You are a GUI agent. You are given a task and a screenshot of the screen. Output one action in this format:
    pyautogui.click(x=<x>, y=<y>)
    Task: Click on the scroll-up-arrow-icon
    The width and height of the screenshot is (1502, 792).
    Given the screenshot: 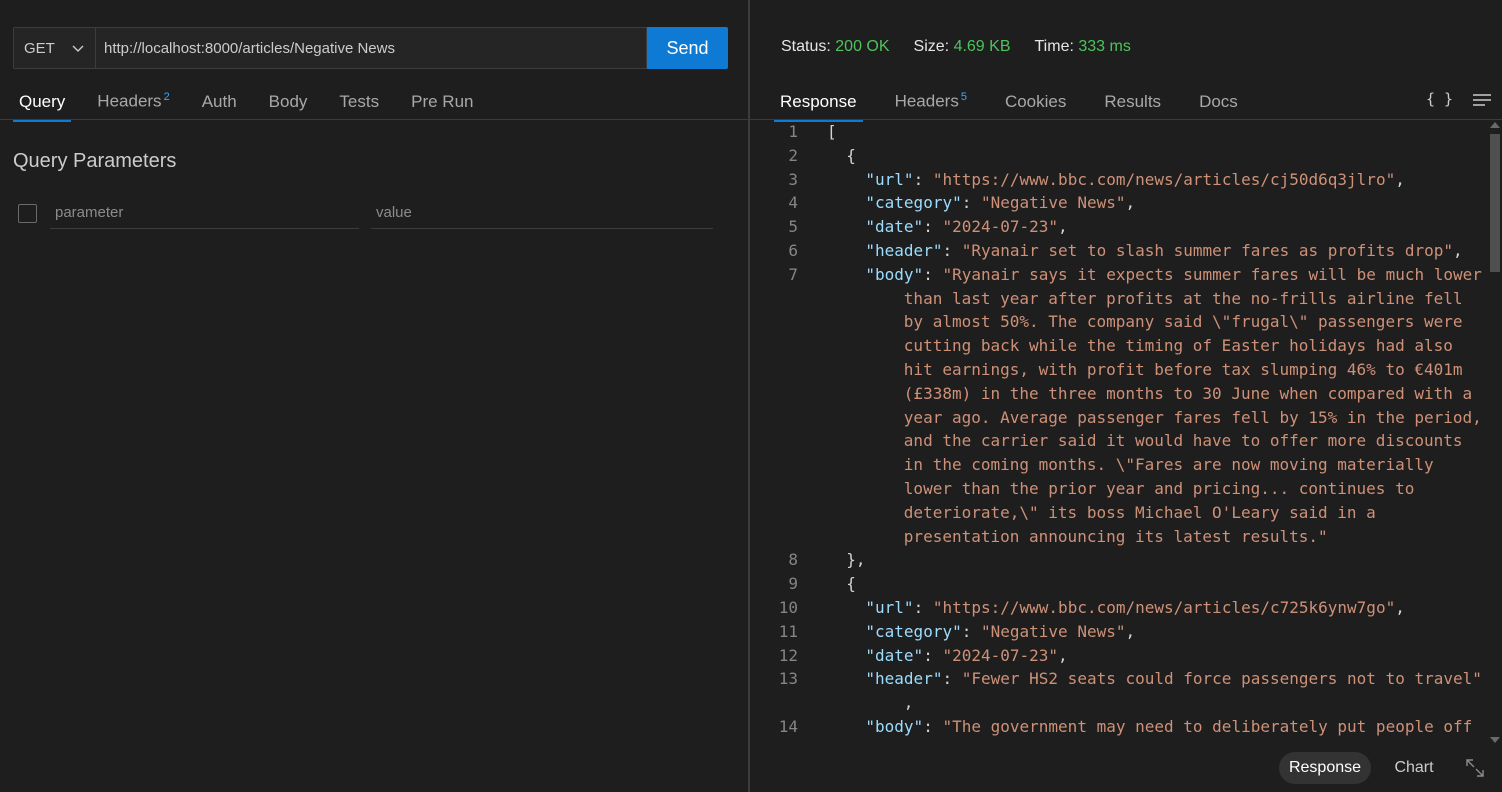 What is the action you would take?
    pyautogui.click(x=1495, y=125)
    